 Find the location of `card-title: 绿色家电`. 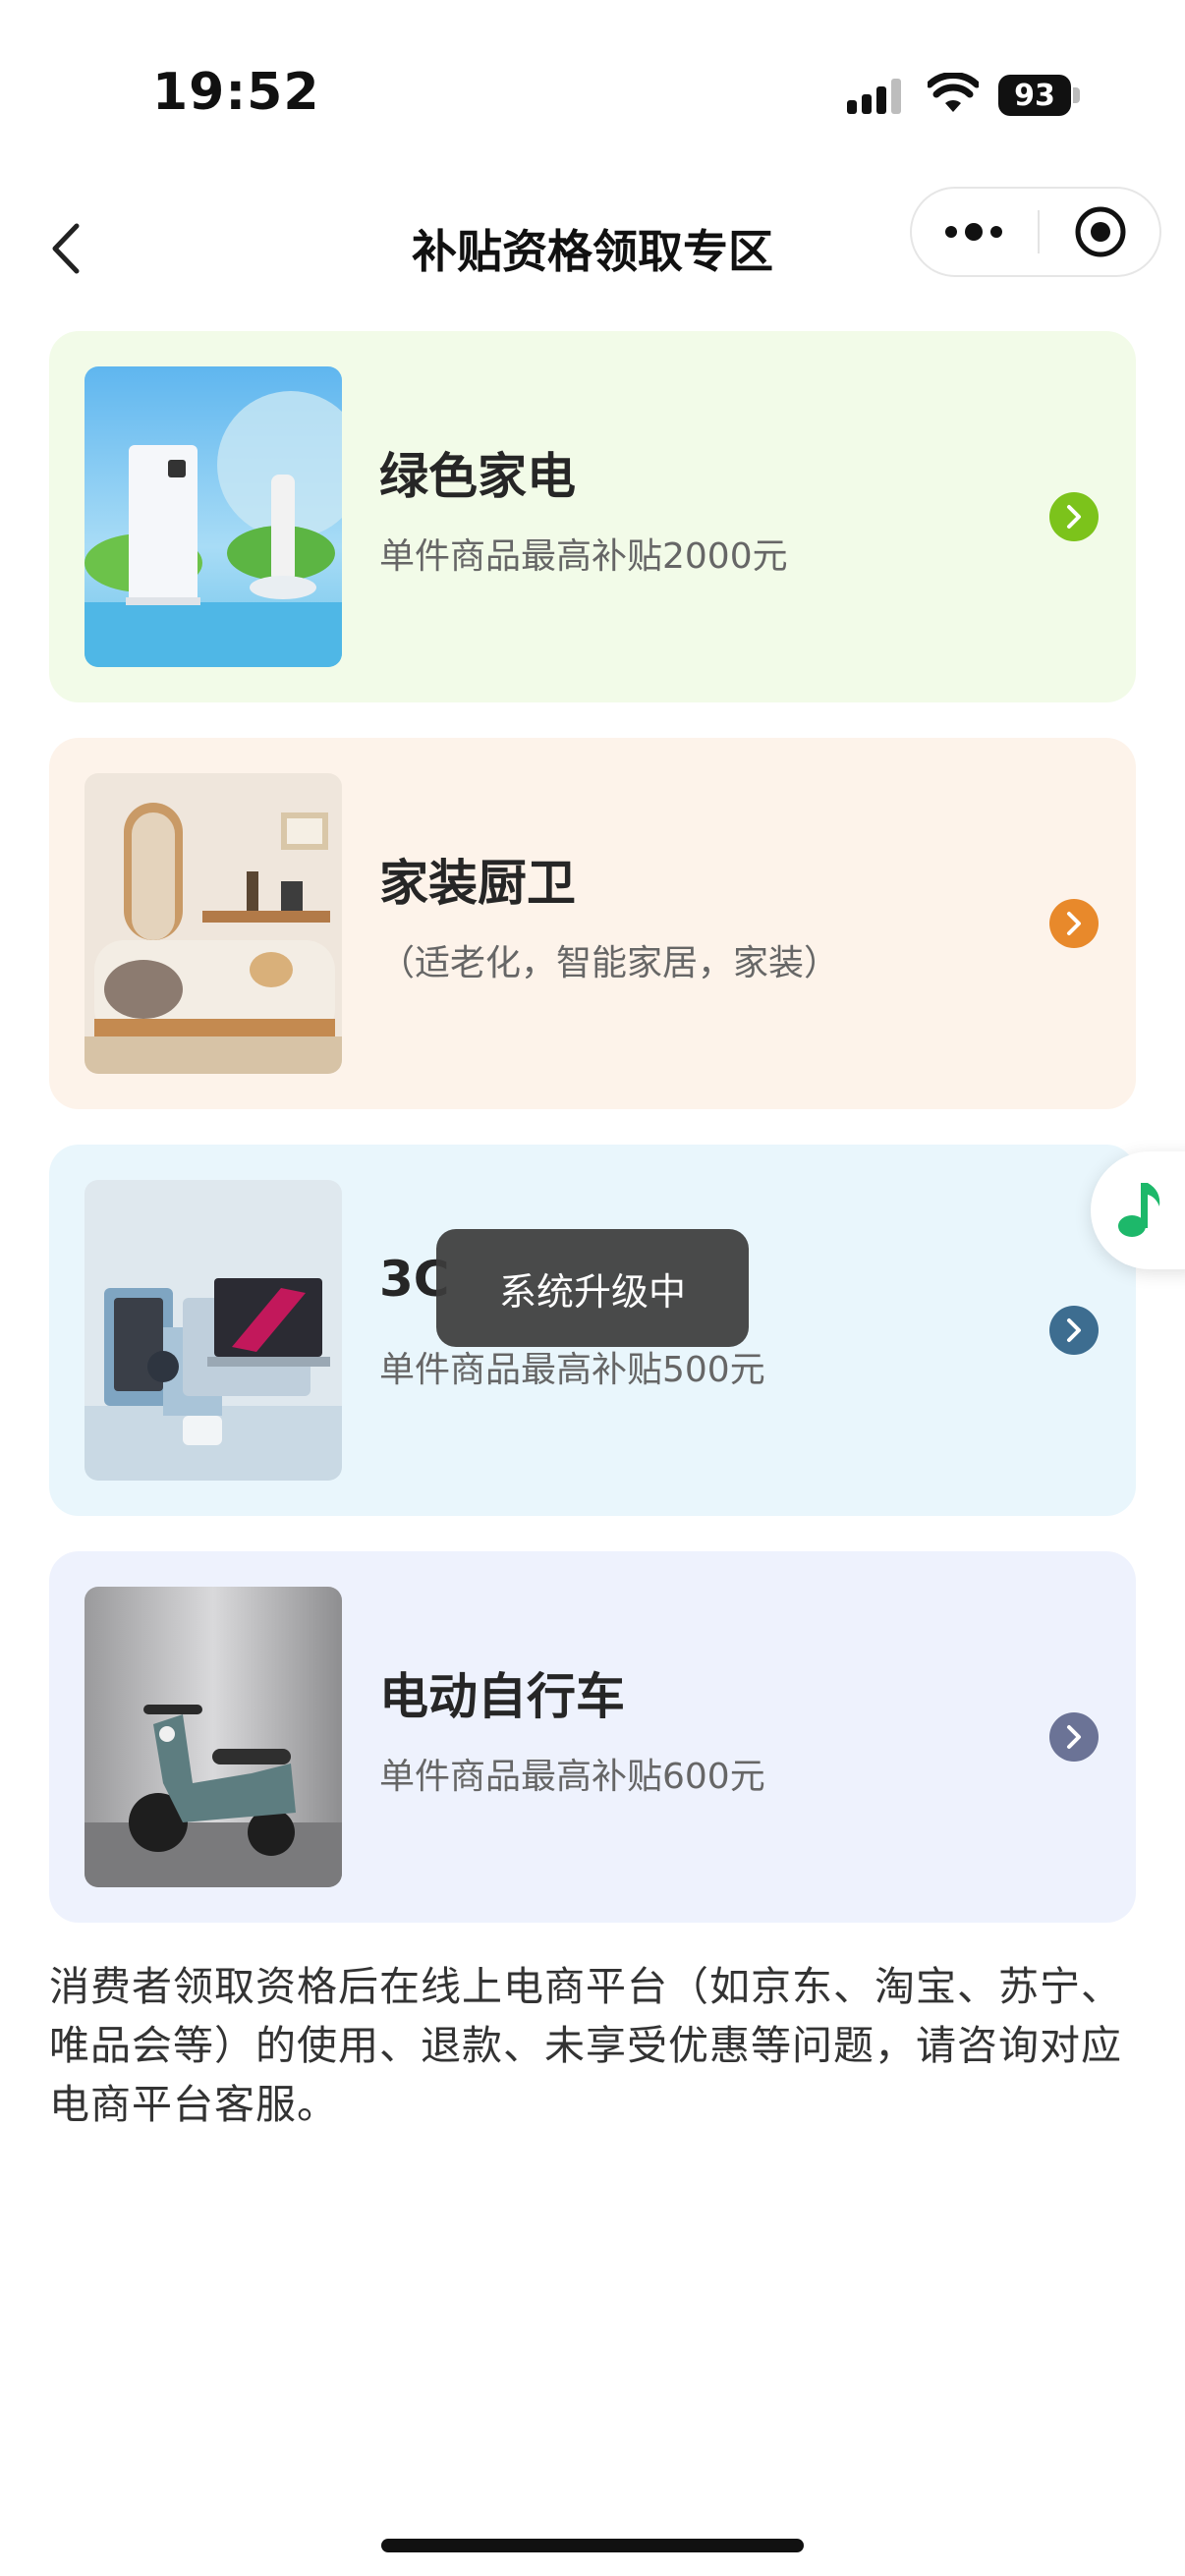

card-title: 绿色家电 is located at coordinates (478, 476).